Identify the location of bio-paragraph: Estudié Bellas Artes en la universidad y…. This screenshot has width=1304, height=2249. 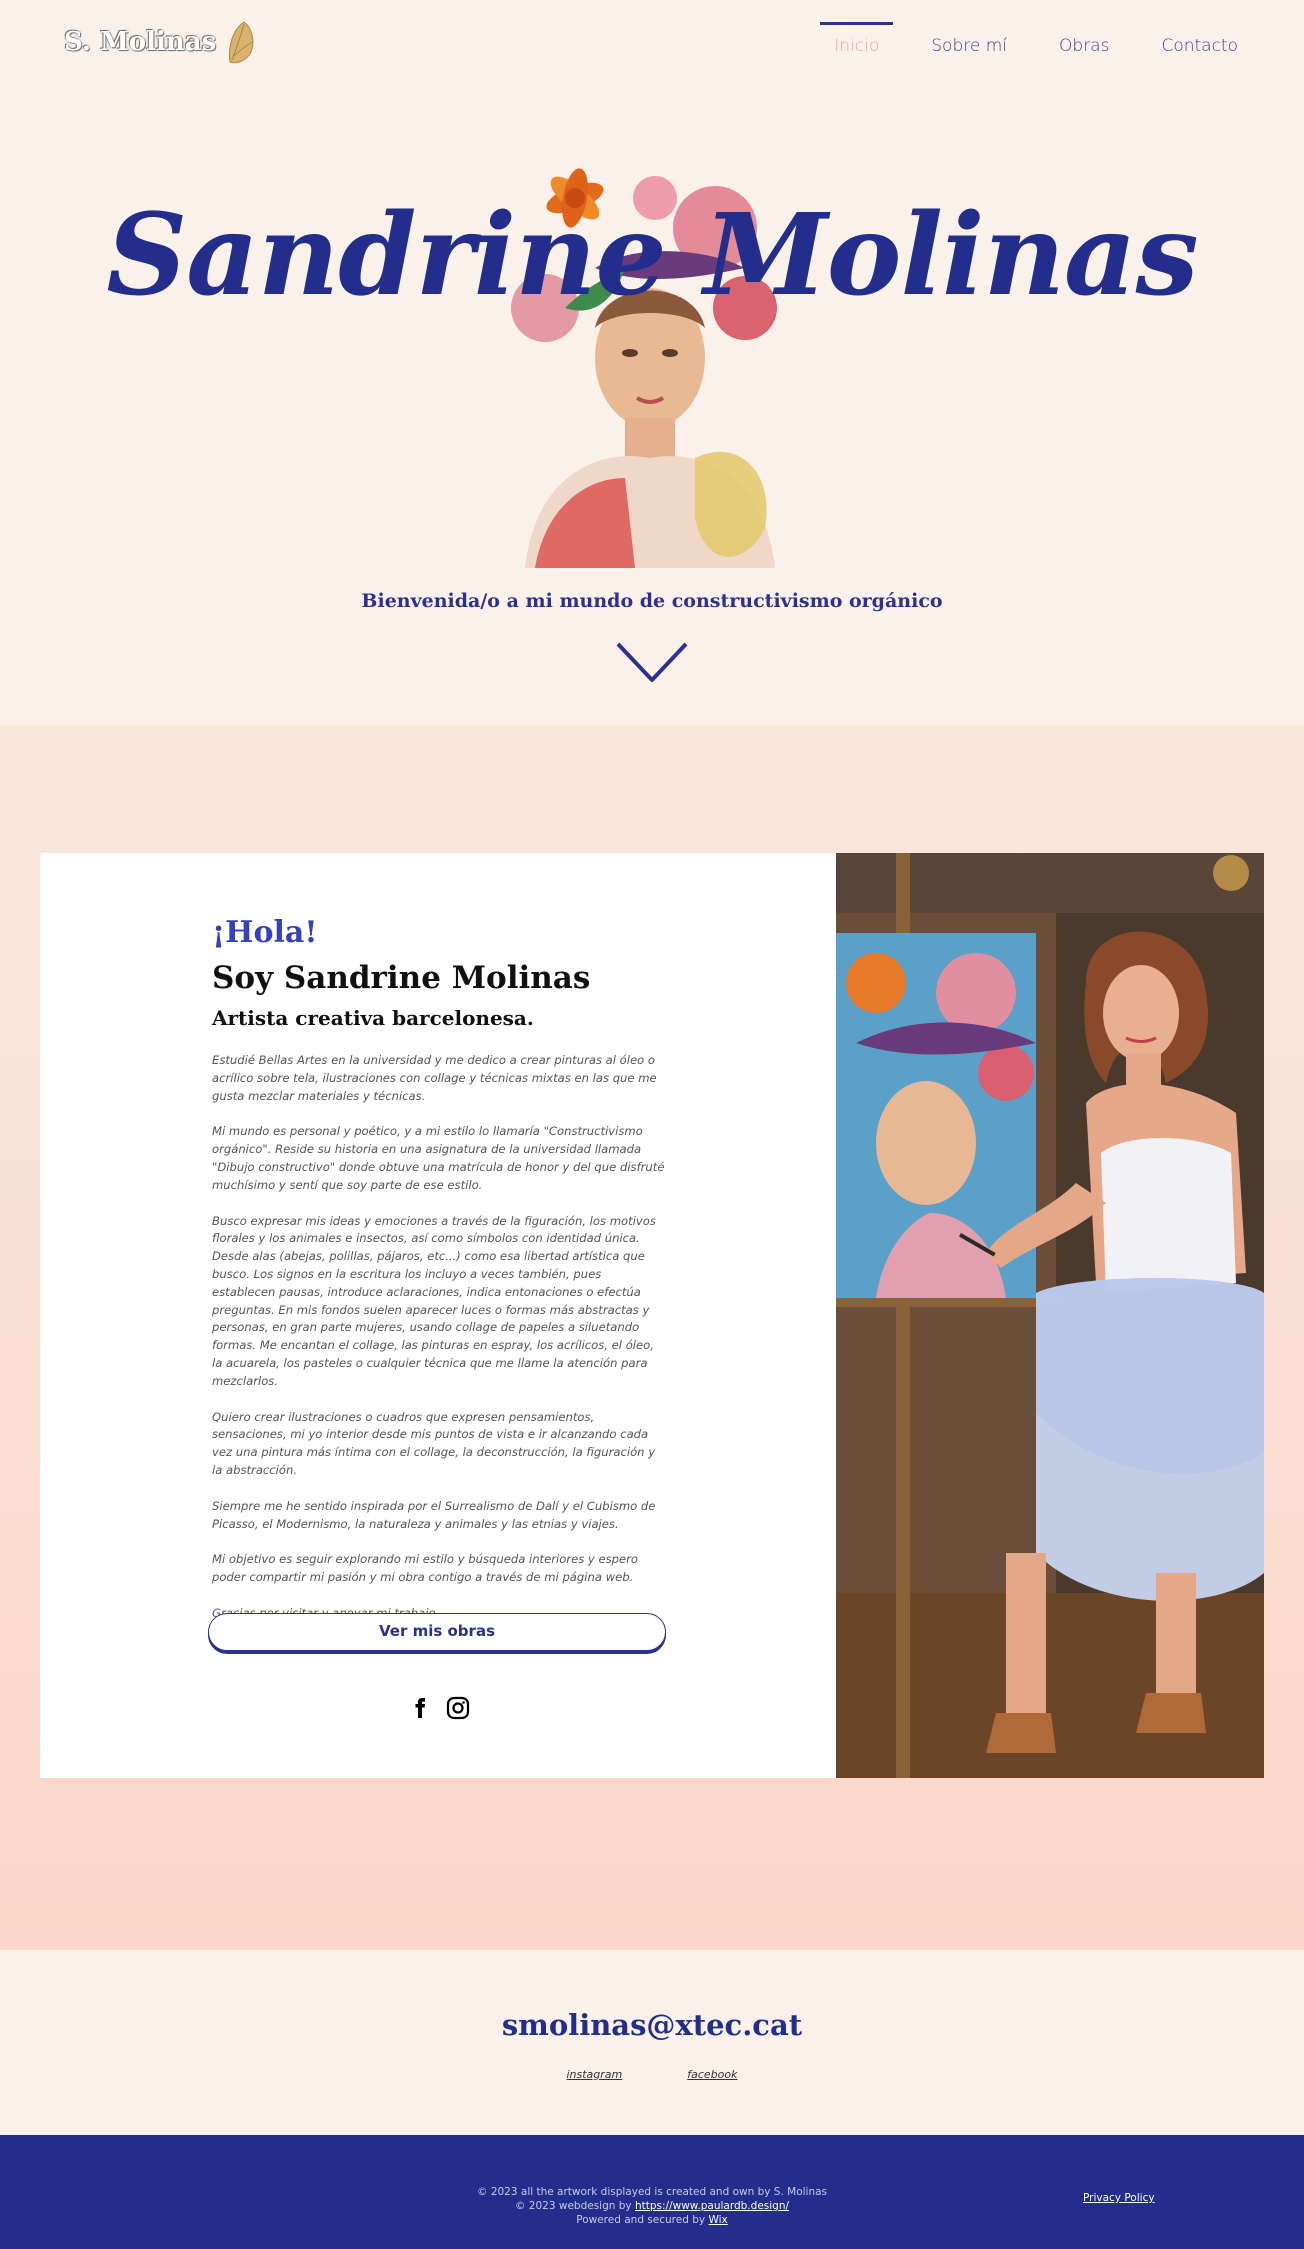
(434, 1078).